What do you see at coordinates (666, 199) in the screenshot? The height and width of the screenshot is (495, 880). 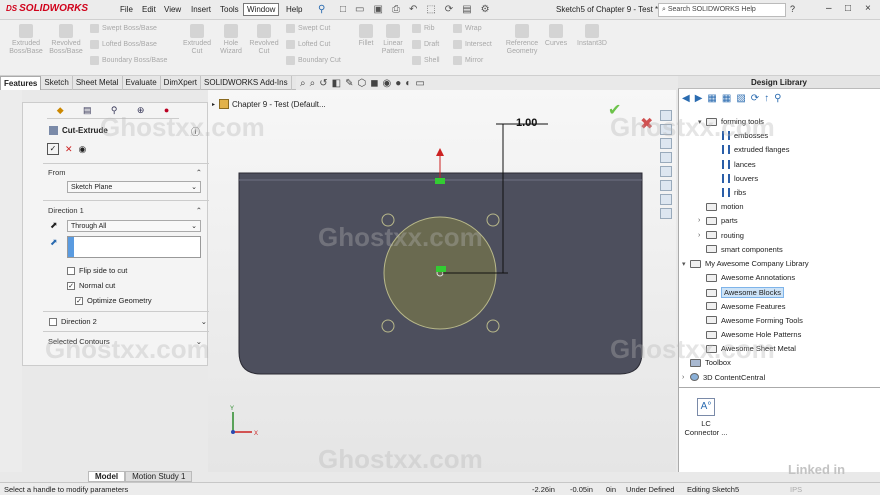 I see `forum-tab-icon` at bounding box center [666, 199].